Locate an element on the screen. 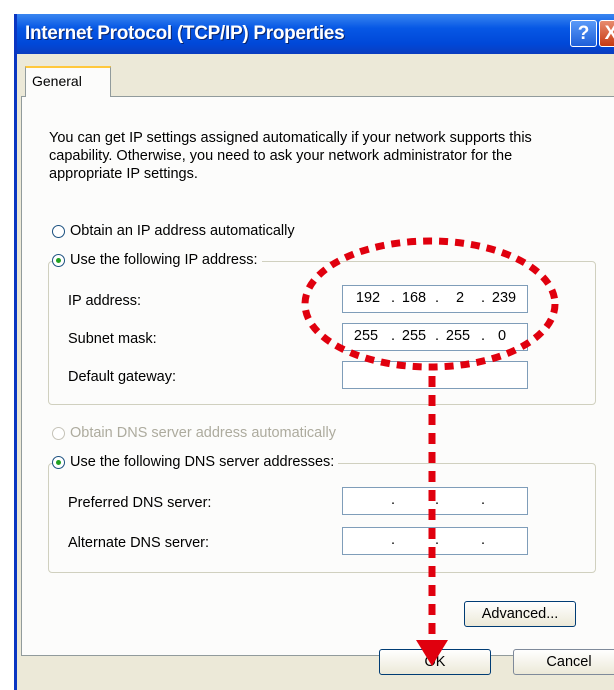  close-icon: X is located at coordinates (609, 33).